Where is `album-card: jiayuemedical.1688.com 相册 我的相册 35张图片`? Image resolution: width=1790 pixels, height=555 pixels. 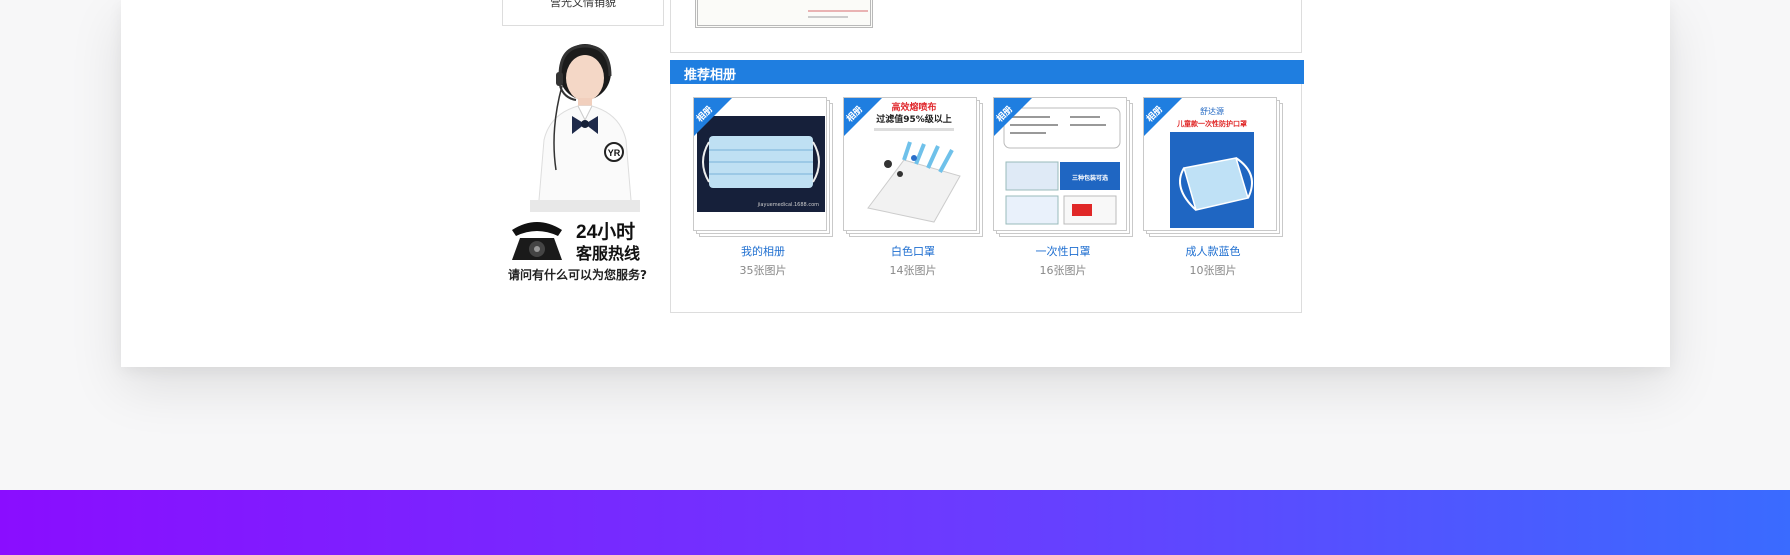
album-card: jiayuemedical.1688.com 相册 我的相册 35张图片 is located at coordinates (763, 187).